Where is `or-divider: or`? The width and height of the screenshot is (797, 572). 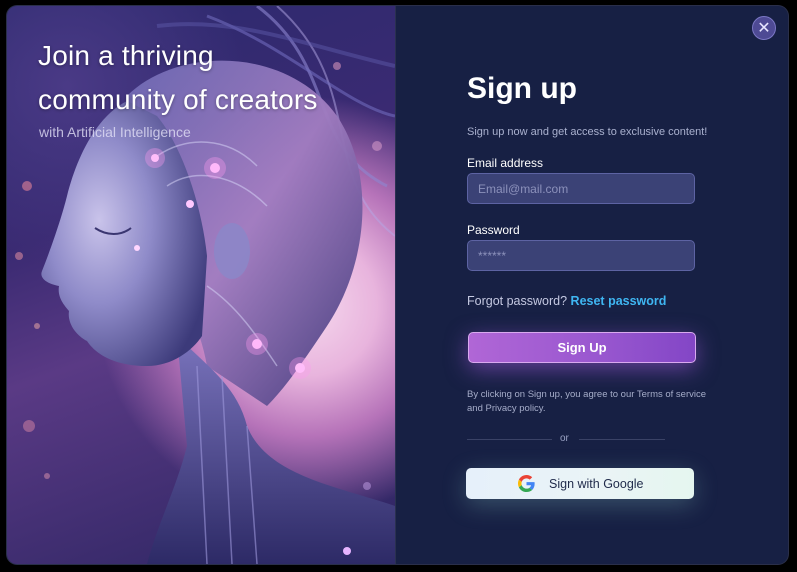
or-divider: or is located at coordinates (566, 439).